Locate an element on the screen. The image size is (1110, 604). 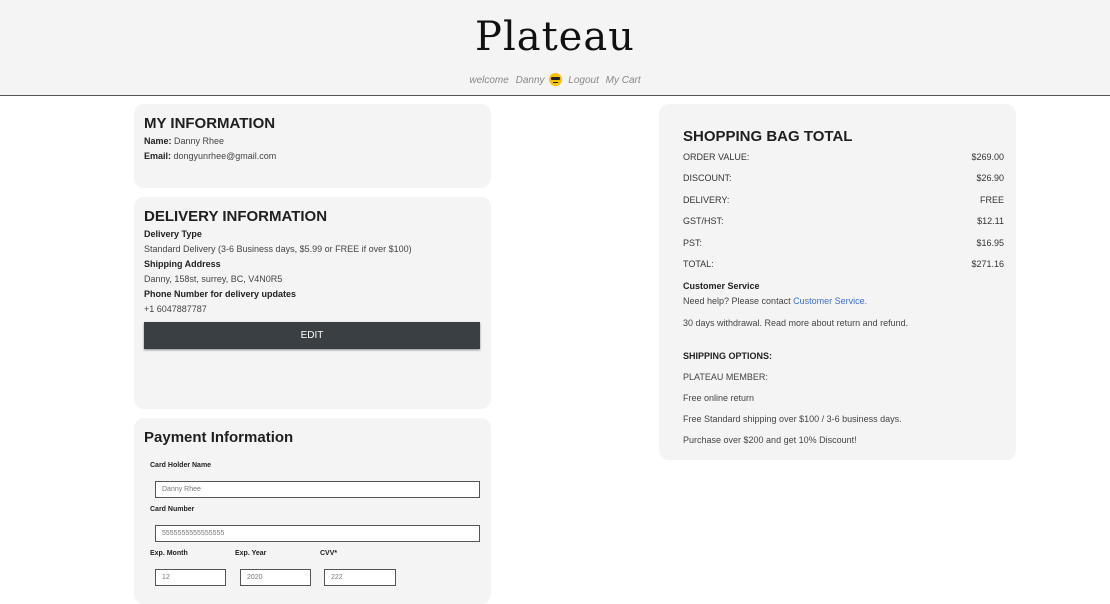
summary-row-gst-hst: GST/HST: $12.11 is located at coordinates (843, 222).